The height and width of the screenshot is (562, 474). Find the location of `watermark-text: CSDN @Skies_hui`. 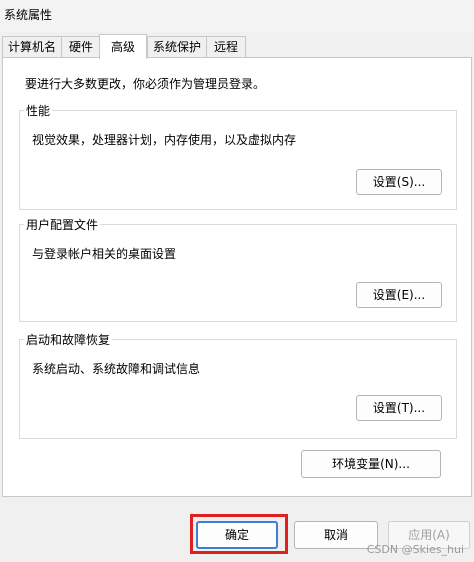

watermark-text: CSDN @Skies_hui is located at coordinates (415, 549).